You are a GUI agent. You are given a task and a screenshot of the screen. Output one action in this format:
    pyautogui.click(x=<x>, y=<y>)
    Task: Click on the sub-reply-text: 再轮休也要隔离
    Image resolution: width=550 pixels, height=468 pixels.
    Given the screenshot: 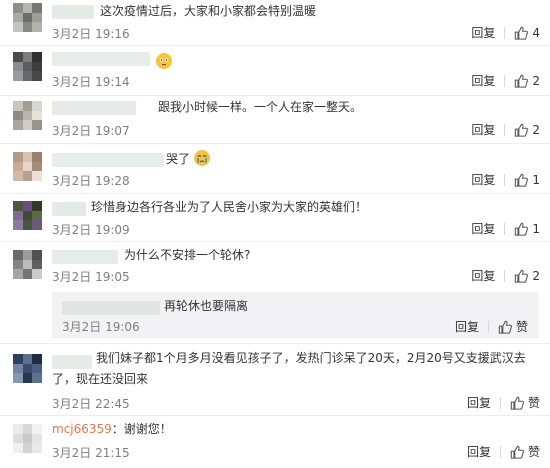 What is the action you would take?
    pyautogui.click(x=206, y=306)
    